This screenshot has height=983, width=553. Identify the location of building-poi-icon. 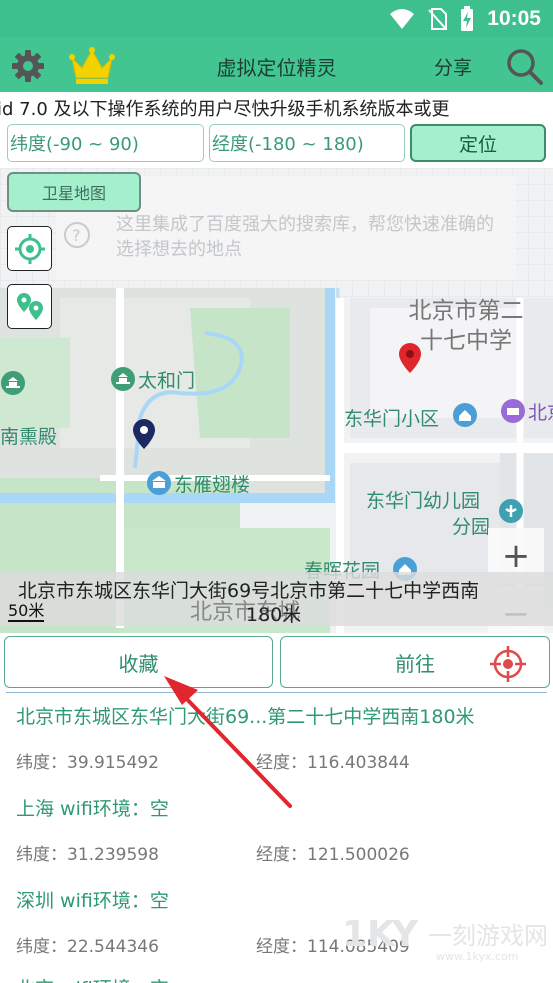
(159, 483).